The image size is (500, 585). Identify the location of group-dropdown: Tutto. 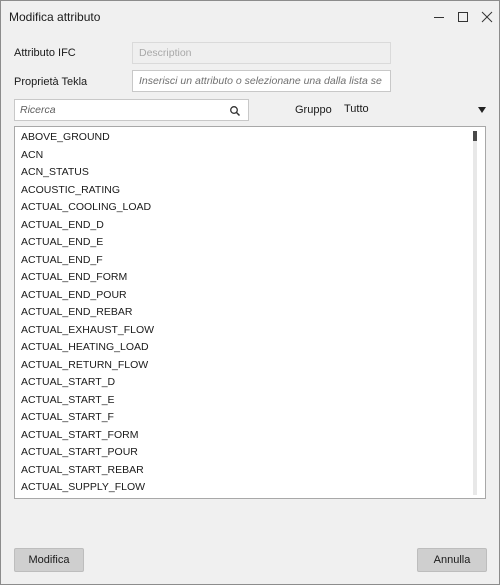
(416, 110).